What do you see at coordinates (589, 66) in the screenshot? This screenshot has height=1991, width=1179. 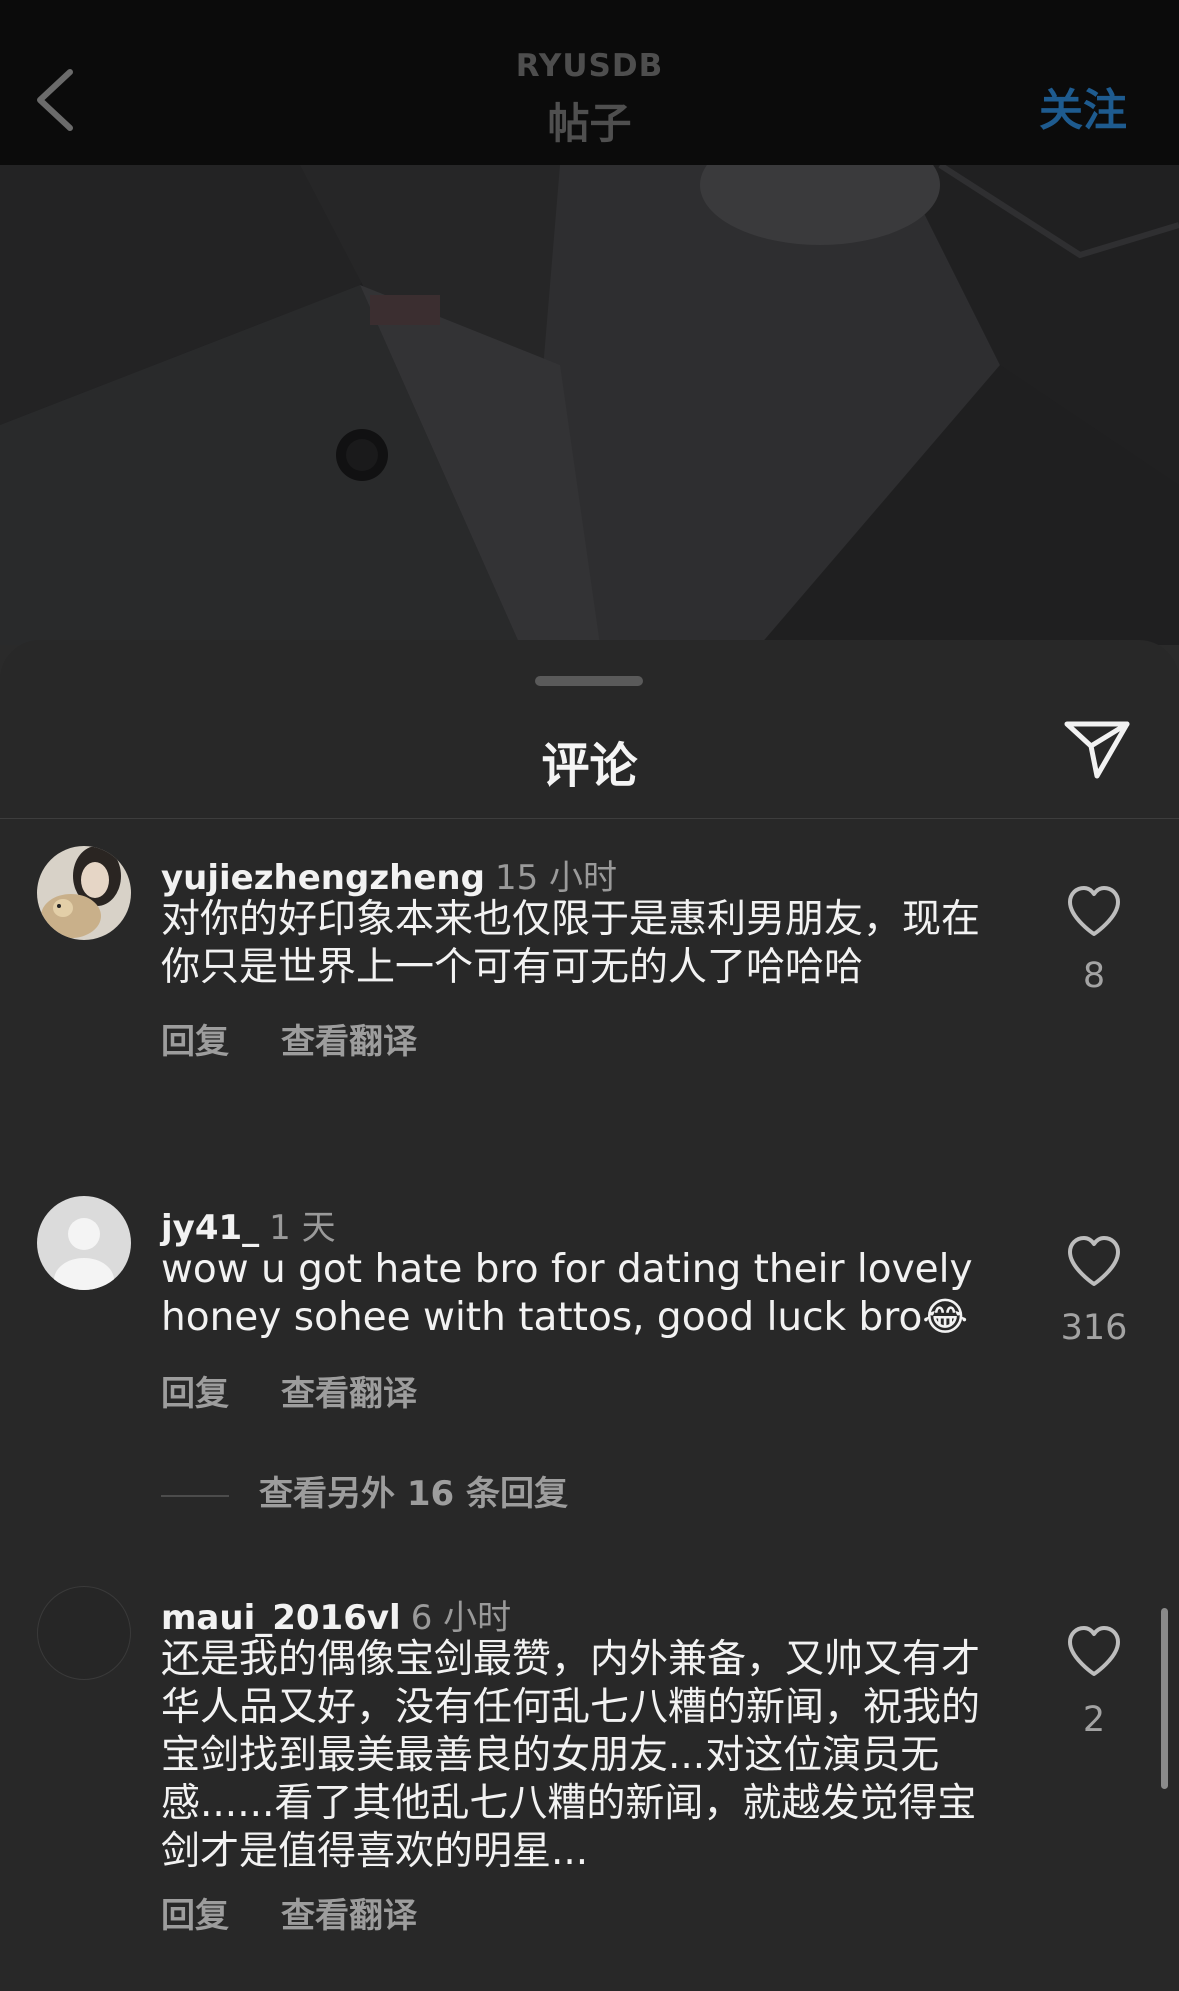 I see `post-owner: RYUSDB` at bounding box center [589, 66].